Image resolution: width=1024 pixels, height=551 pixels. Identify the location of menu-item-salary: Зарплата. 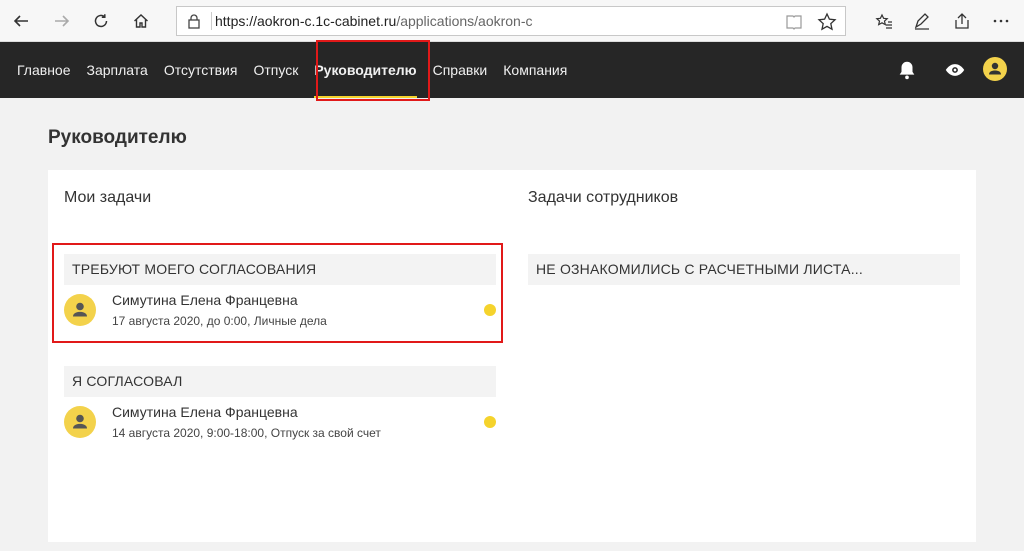
(117, 70).